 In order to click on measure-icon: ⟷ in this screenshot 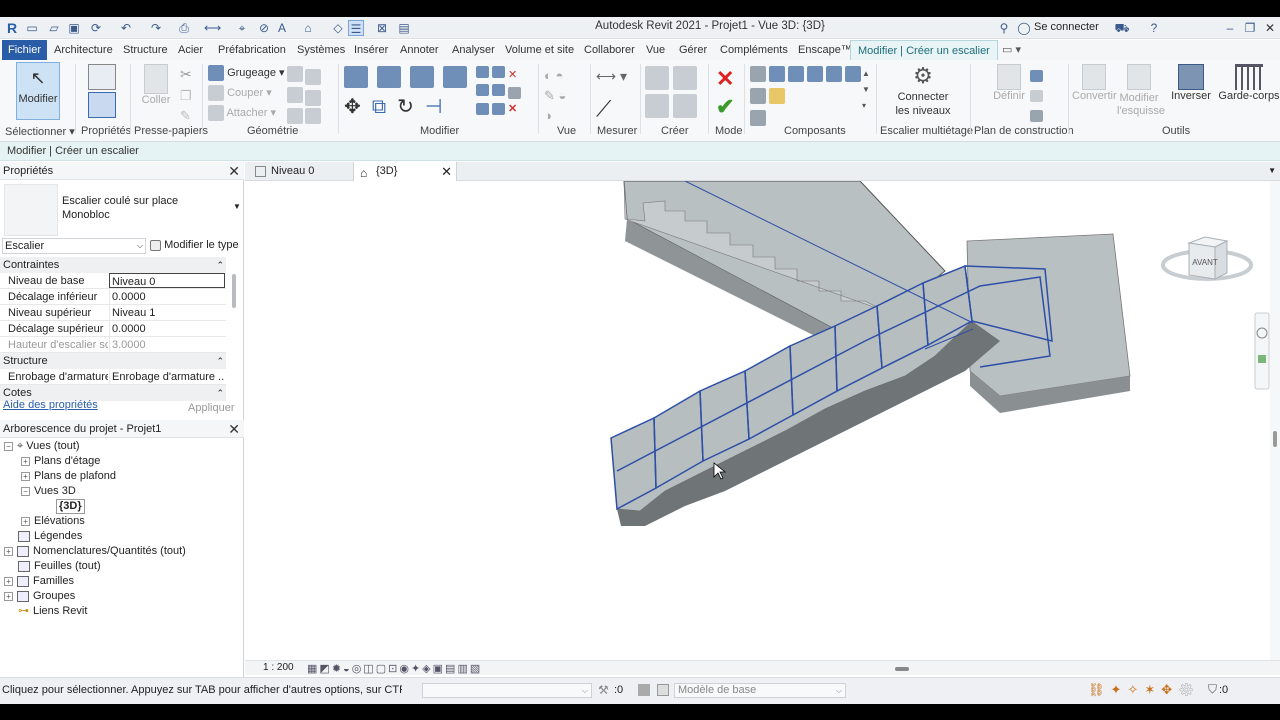, I will do `click(212, 28)`.